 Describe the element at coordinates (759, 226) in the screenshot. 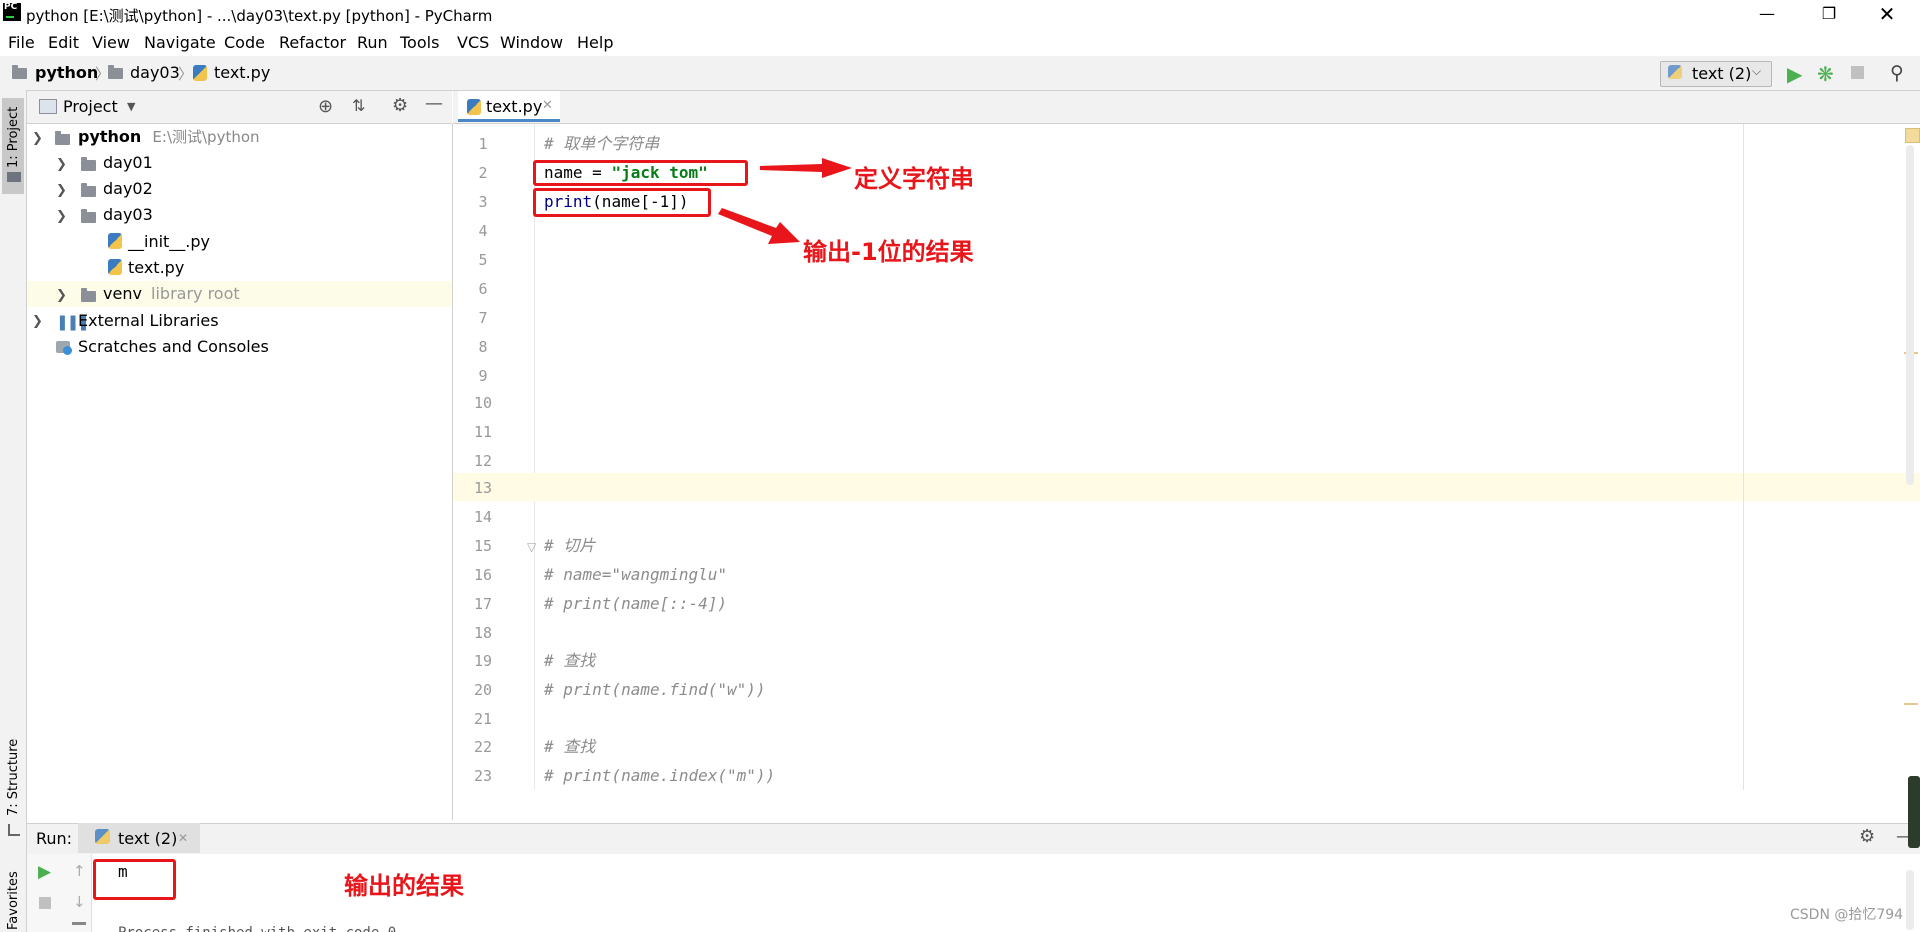

I see `arrow-output-last` at that location.